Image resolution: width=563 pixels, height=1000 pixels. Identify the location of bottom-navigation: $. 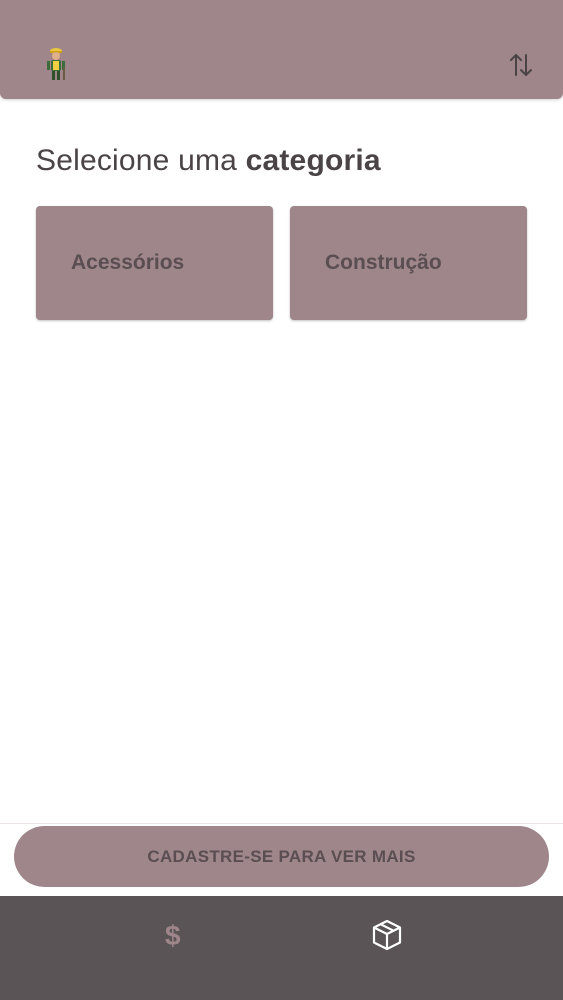
(281, 948).